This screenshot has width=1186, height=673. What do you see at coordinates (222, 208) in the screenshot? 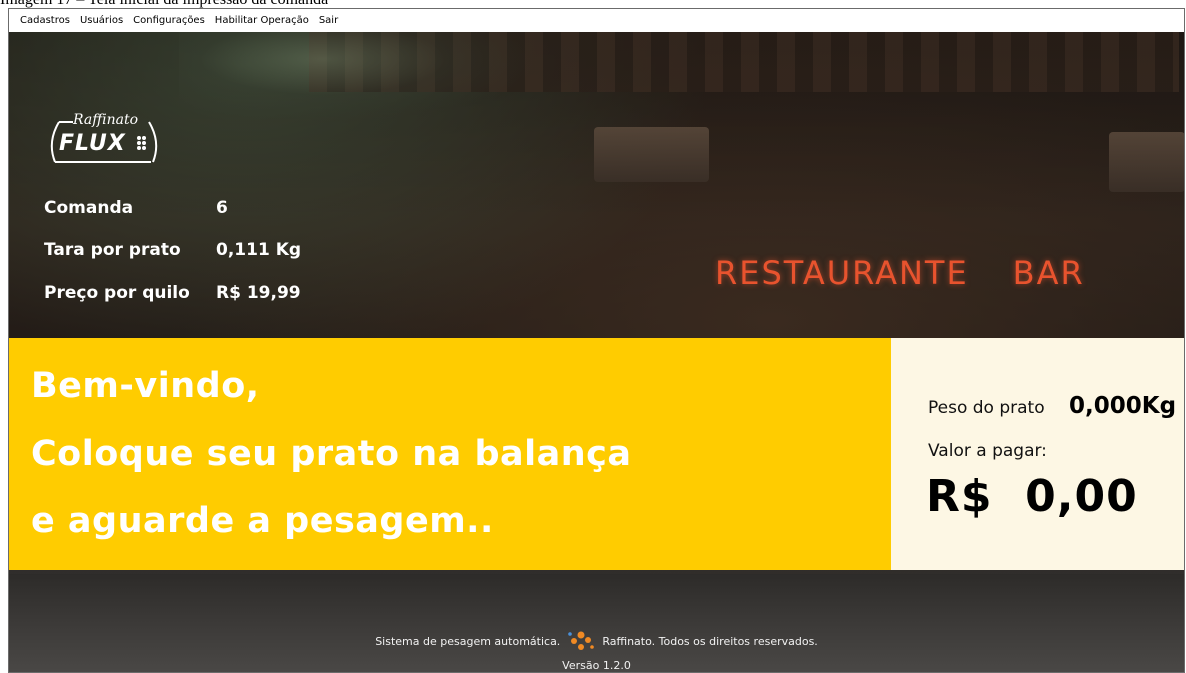
I see `comanda-value: 6` at bounding box center [222, 208].